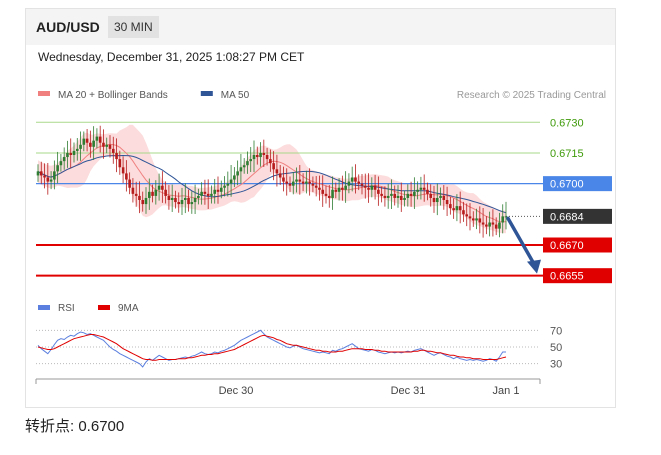 This screenshot has width=661, height=455. What do you see at coordinates (44, 307) in the screenshot?
I see `rsi-legend-swatch` at bounding box center [44, 307].